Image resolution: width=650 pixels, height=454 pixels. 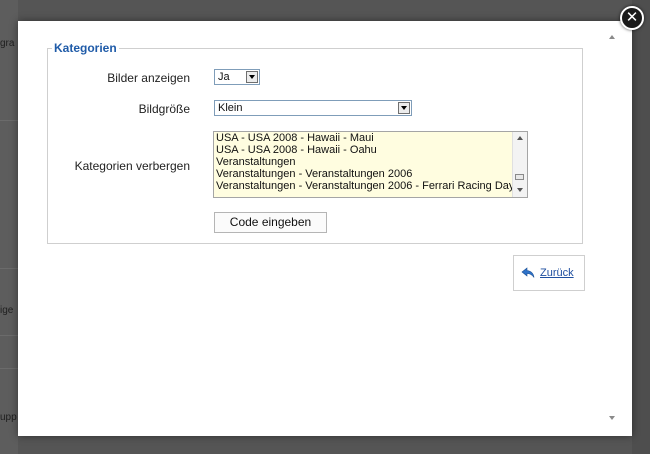 I want to click on modal-scrollbar, so click(x=613, y=228).